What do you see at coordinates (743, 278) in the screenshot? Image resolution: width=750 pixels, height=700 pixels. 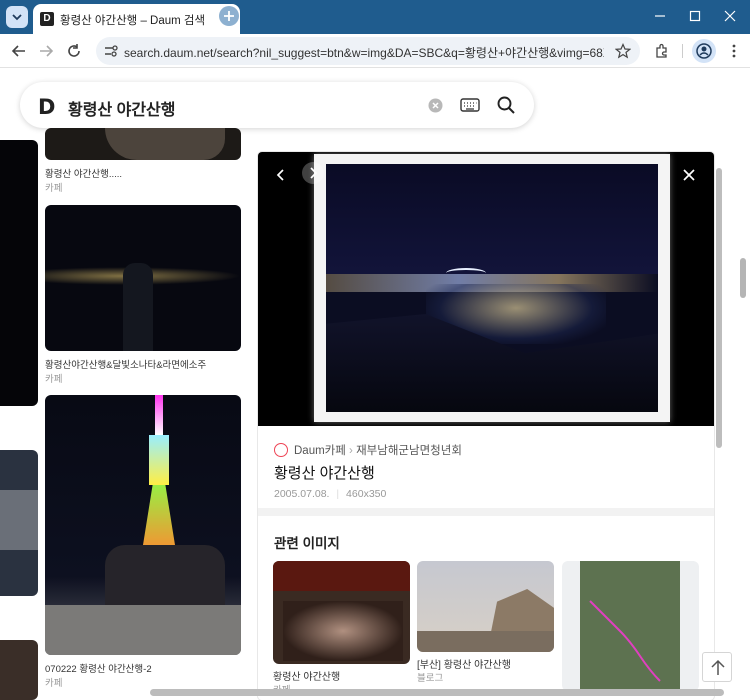 I see `page-scrollbar` at bounding box center [743, 278].